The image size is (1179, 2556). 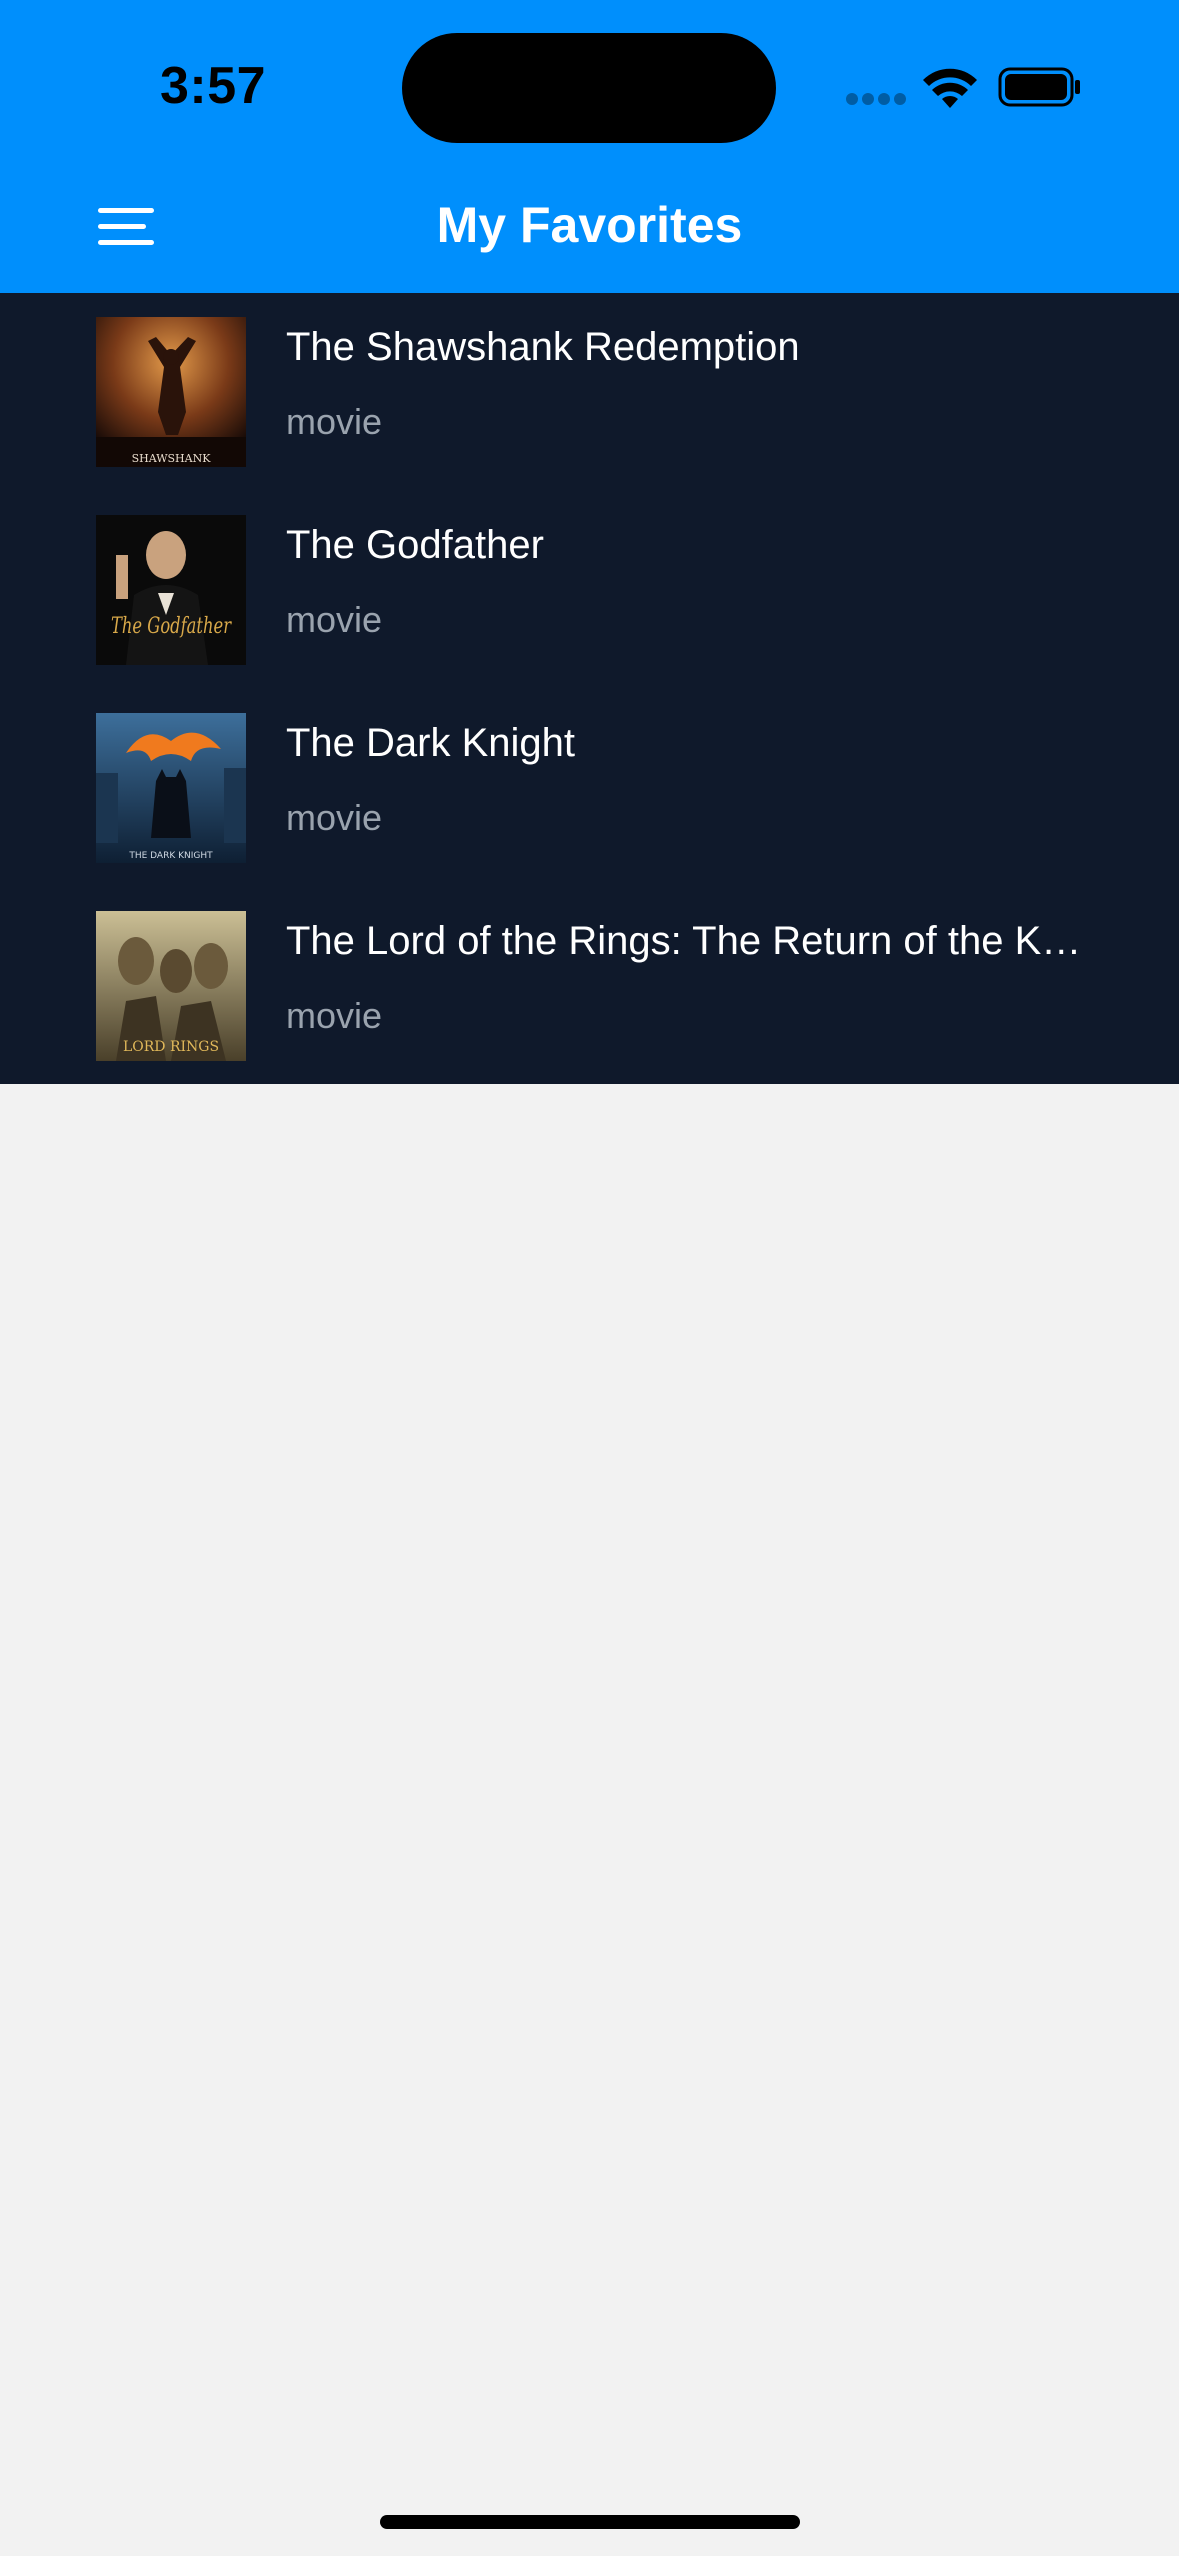 What do you see at coordinates (590, 2522) in the screenshot?
I see `home-indicator` at bounding box center [590, 2522].